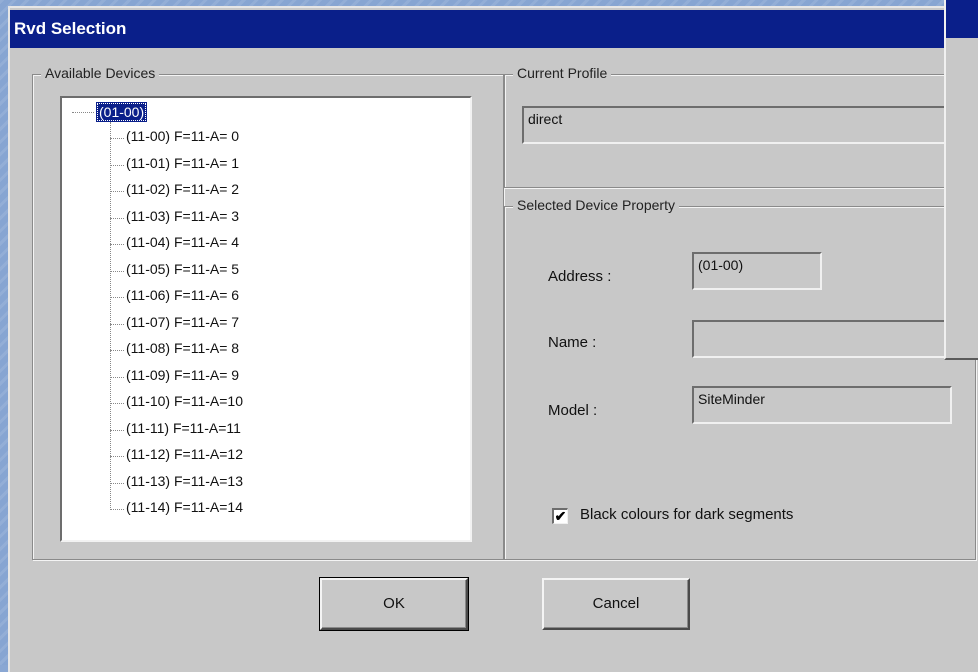 This screenshot has height=672, width=978. What do you see at coordinates (184, 401) in the screenshot?
I see `tree-device-item: (11-10) F=11-A=10` at bounding box center [184, 401].